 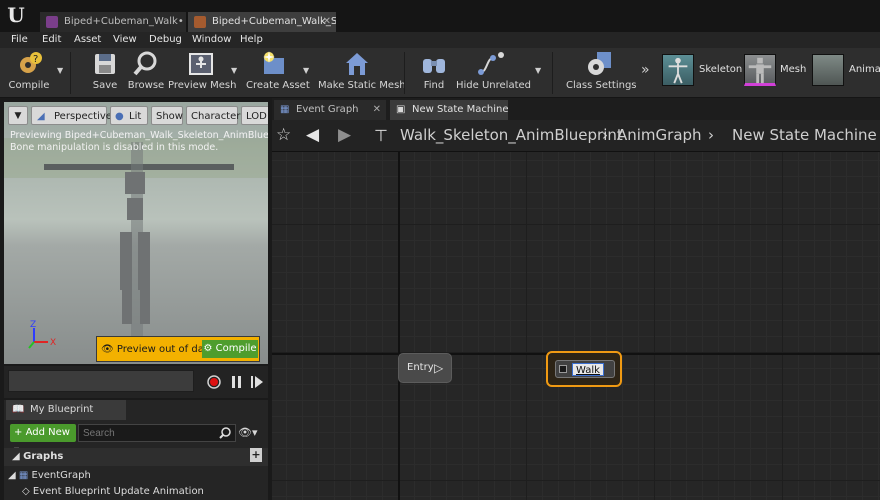 I want to click on breadcrumb-state-machine: New State Machine, so click(x=804, y=135).